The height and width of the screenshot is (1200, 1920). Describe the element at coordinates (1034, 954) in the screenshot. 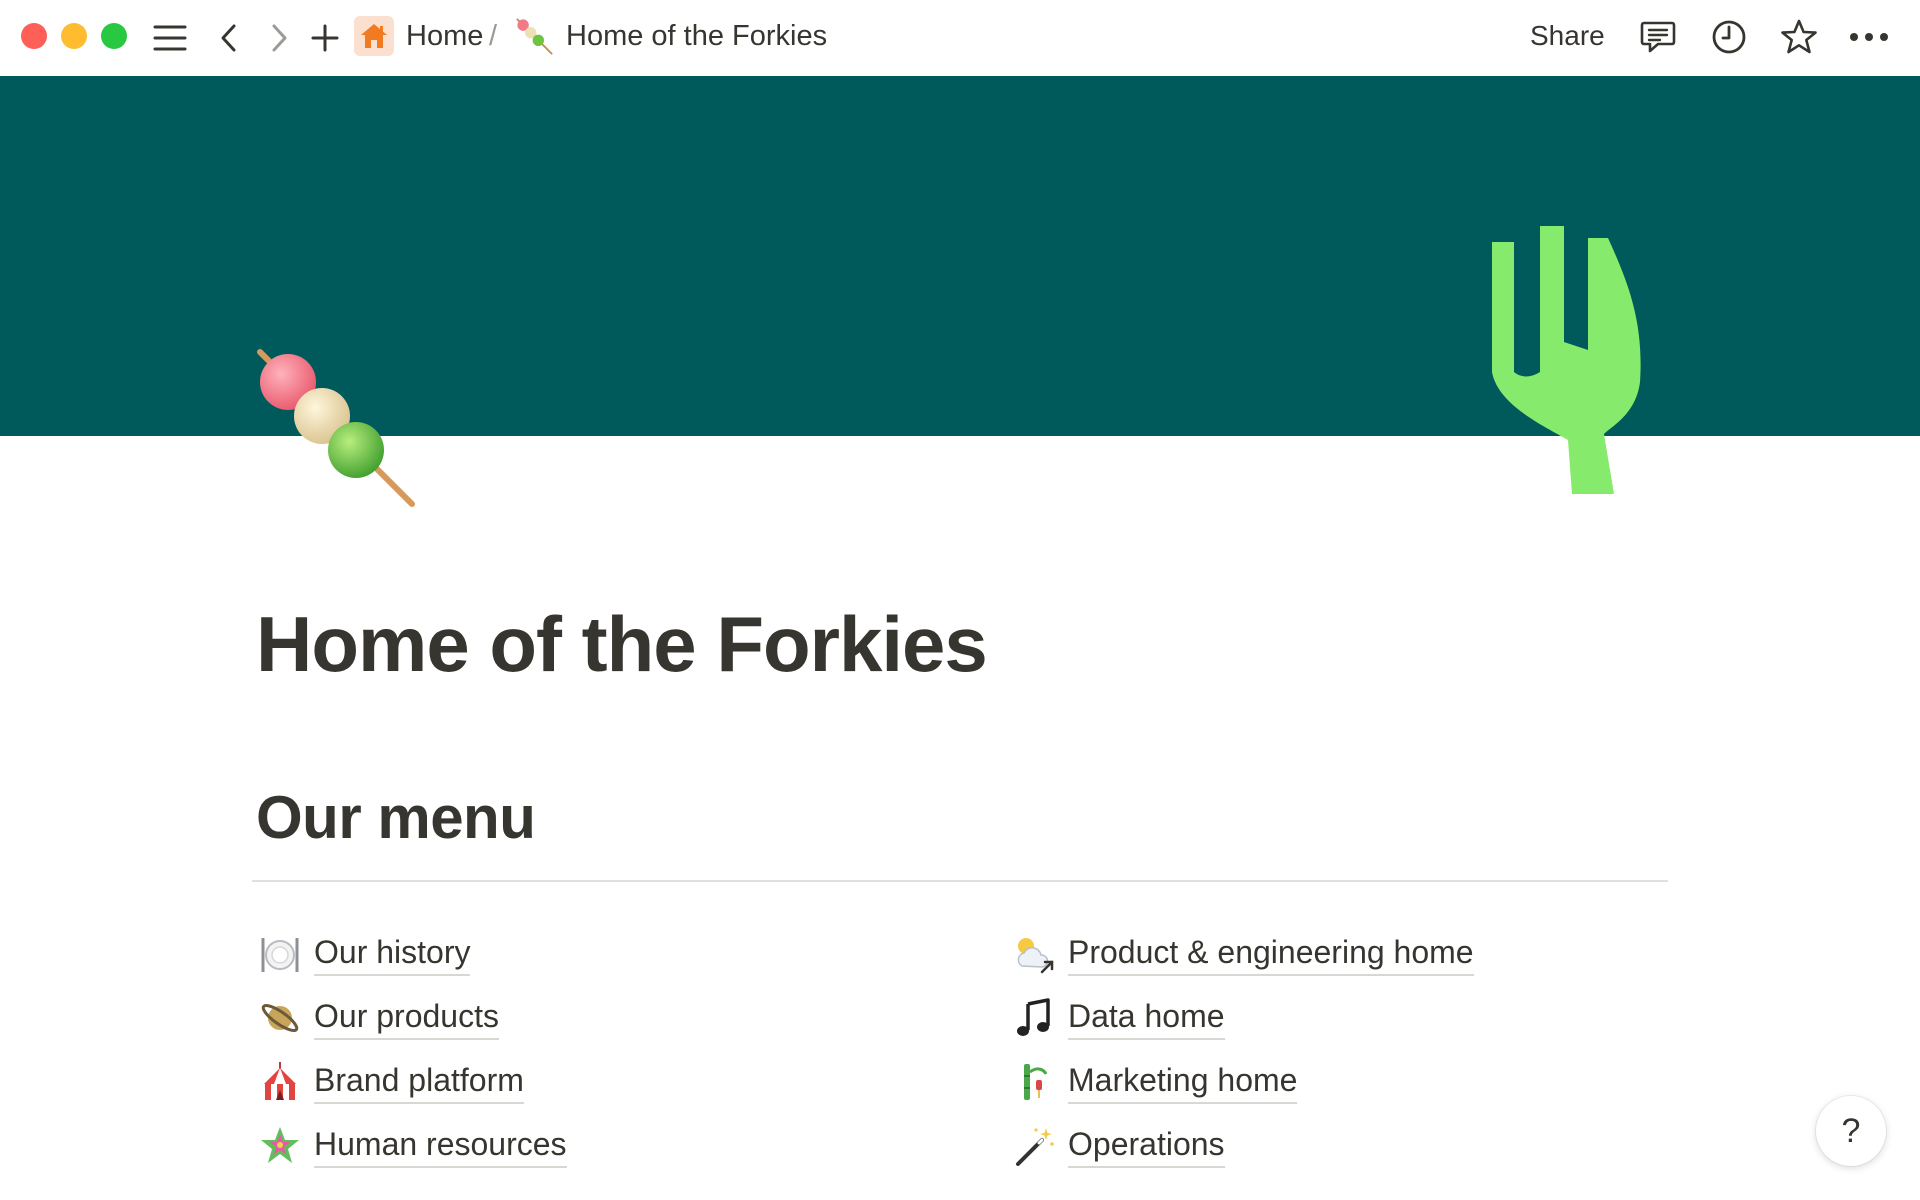

I see `sun-cloud-icon` at that location.